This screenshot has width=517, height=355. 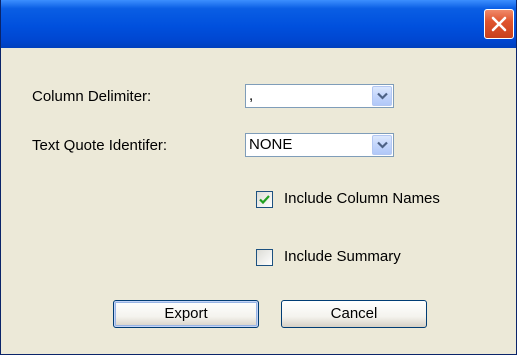 I want to click on include-column-names-checkbox, so click(x=264, y=199).